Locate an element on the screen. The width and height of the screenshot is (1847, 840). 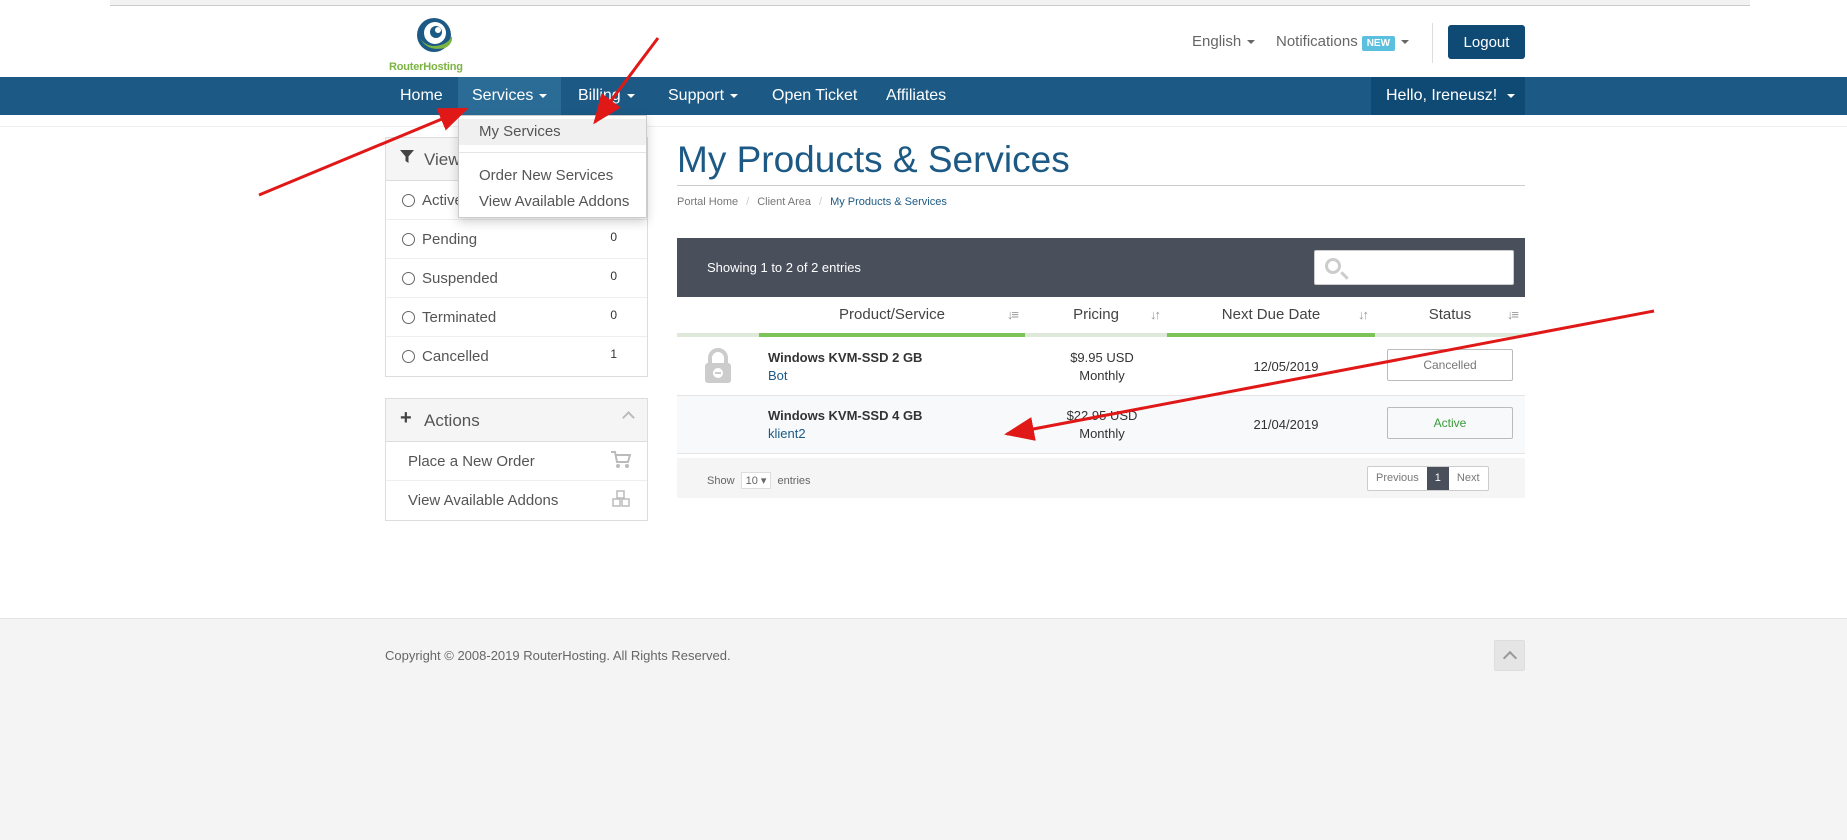
user-greeting: Hello, Ireneusz! is located at coordinates (1442, 95).